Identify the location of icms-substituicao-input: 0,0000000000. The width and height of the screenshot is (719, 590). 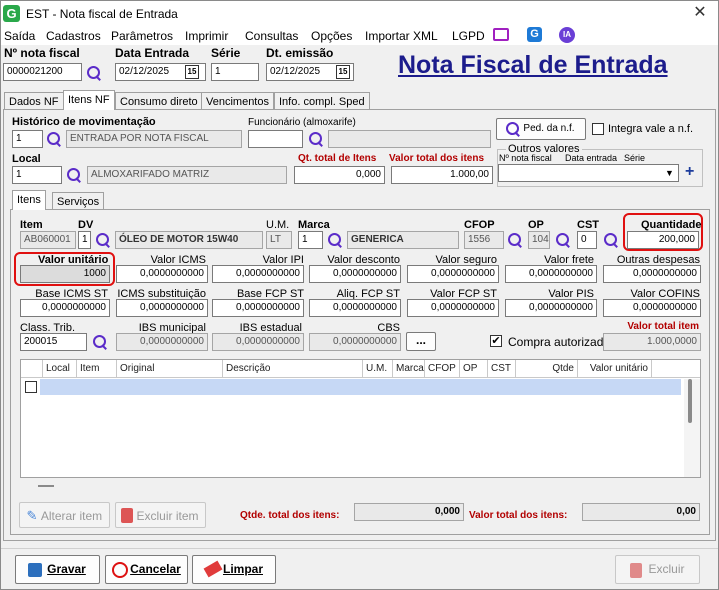
(162, 308).